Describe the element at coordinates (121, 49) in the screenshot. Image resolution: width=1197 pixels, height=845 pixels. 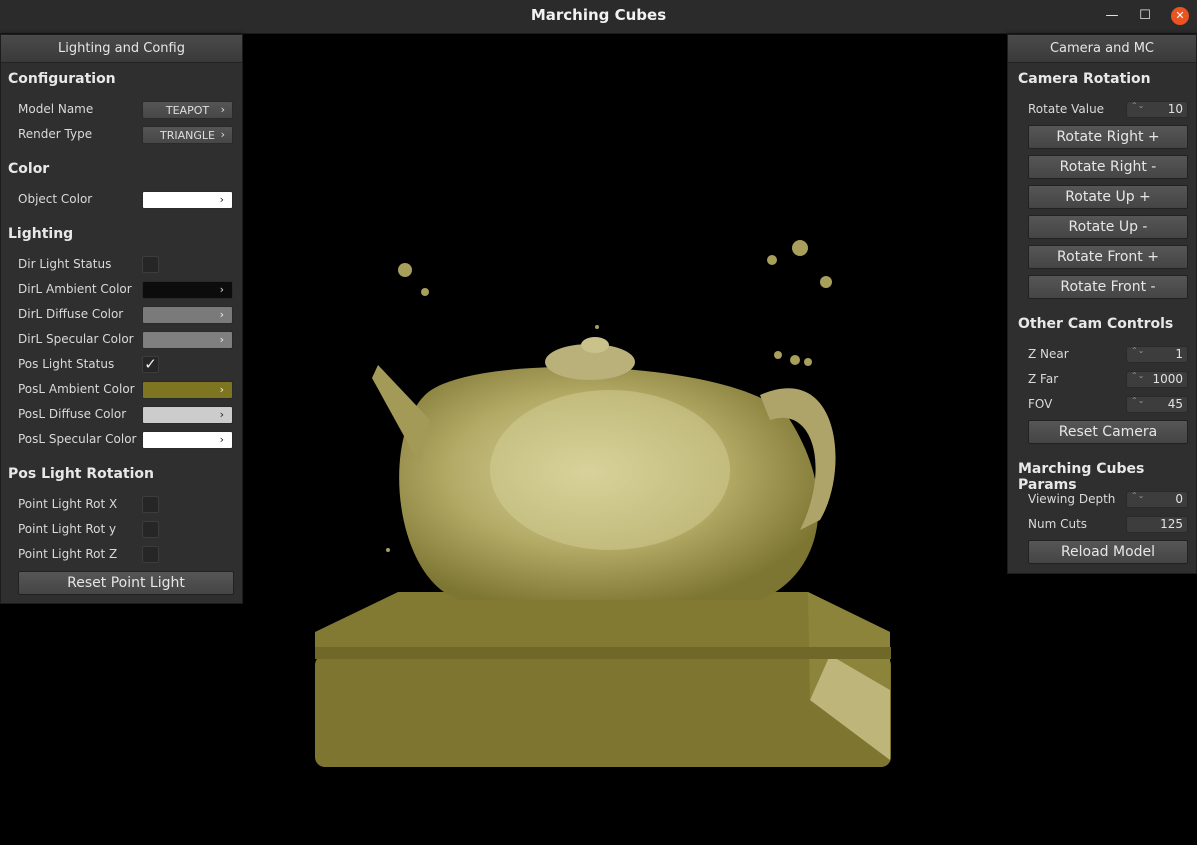
I see `panel-header: Lighting and Config` at that location.